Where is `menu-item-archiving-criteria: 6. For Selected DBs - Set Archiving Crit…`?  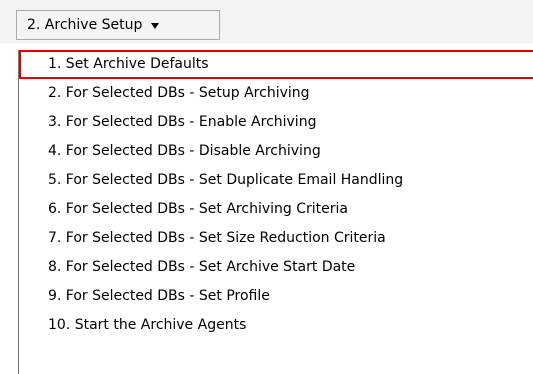 menu-item-archiving-criteria: 6. For Selected DBs - Set Archiving Crit… is located at coordinates (276, 209).